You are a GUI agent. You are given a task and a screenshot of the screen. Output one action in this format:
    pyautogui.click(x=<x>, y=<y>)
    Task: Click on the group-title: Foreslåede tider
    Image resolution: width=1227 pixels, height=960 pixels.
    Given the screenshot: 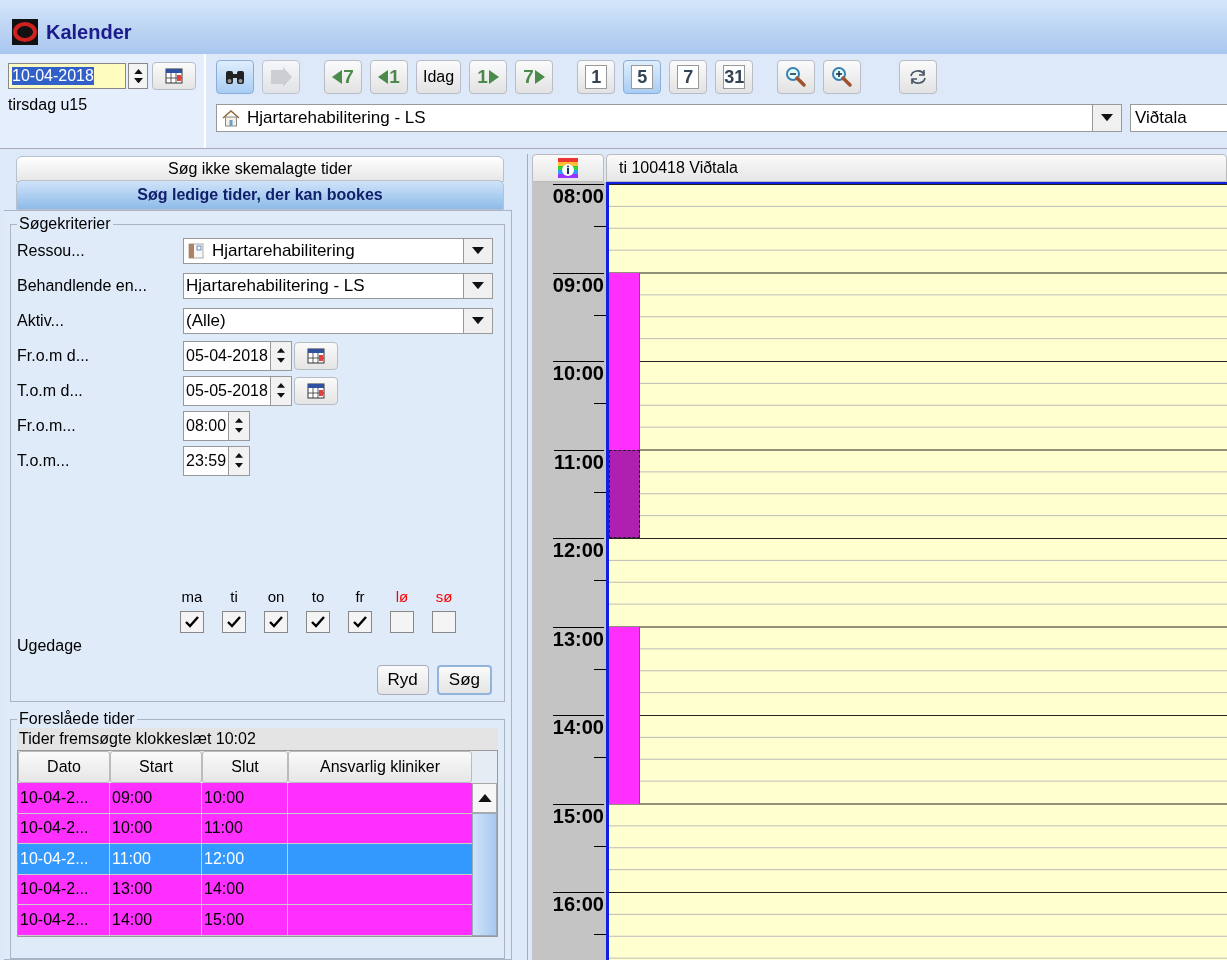 What is the action you would take?
    pyautogui.click(x=77, y=719)
    